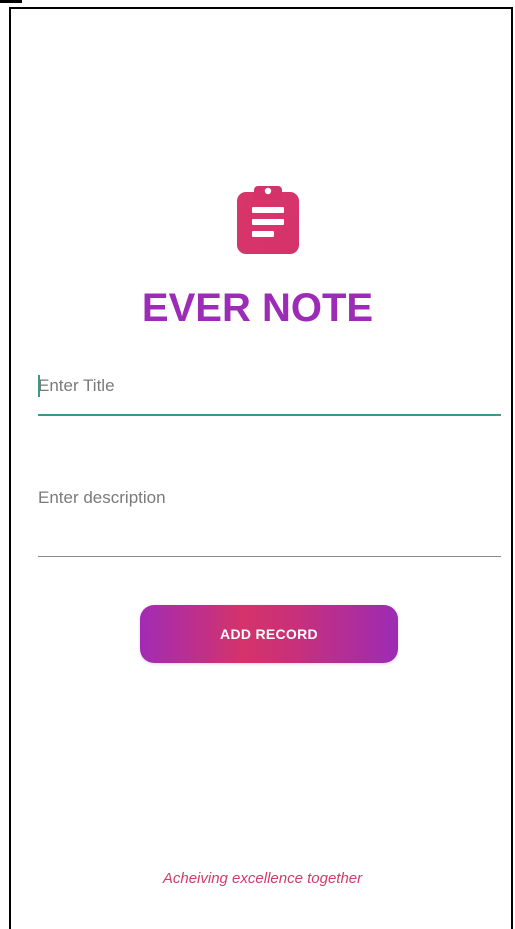 The height and width of the screenshot is (929, 515). I want to click on frame-border-right, so click(512, 468).